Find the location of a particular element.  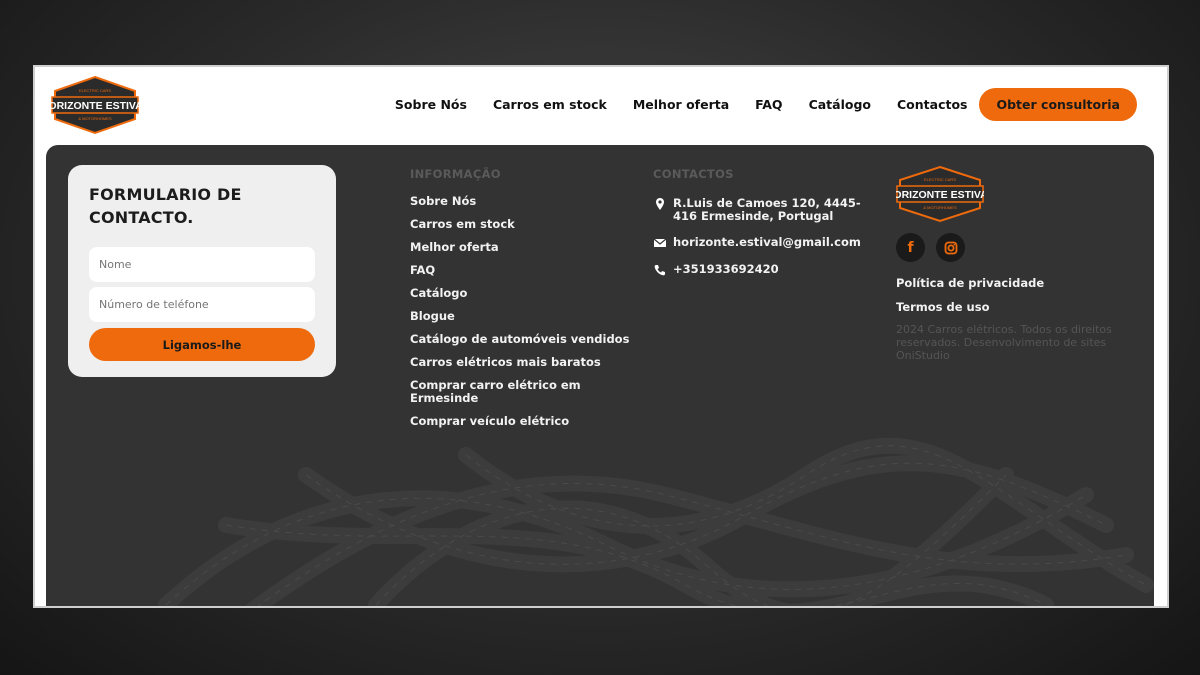

logo-tagline-top: ELECTRIC CARS is located at coordinates (95, 90).